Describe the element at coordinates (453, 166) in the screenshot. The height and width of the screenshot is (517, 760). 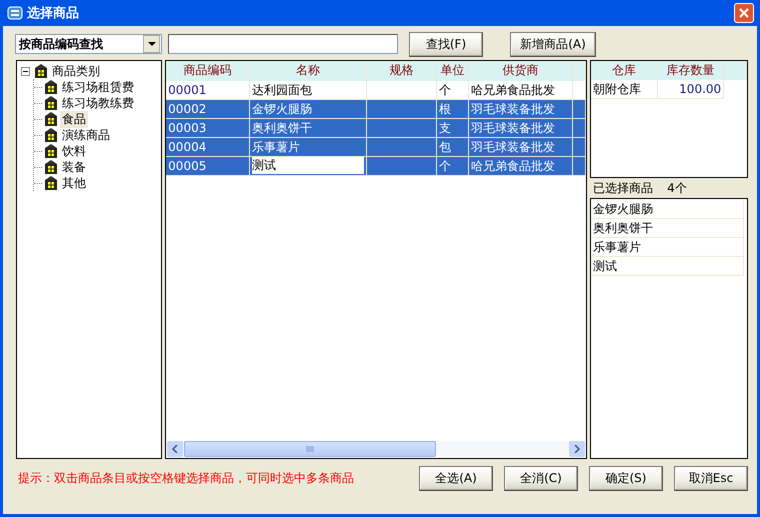
I see `table-cell: 个` at that location.